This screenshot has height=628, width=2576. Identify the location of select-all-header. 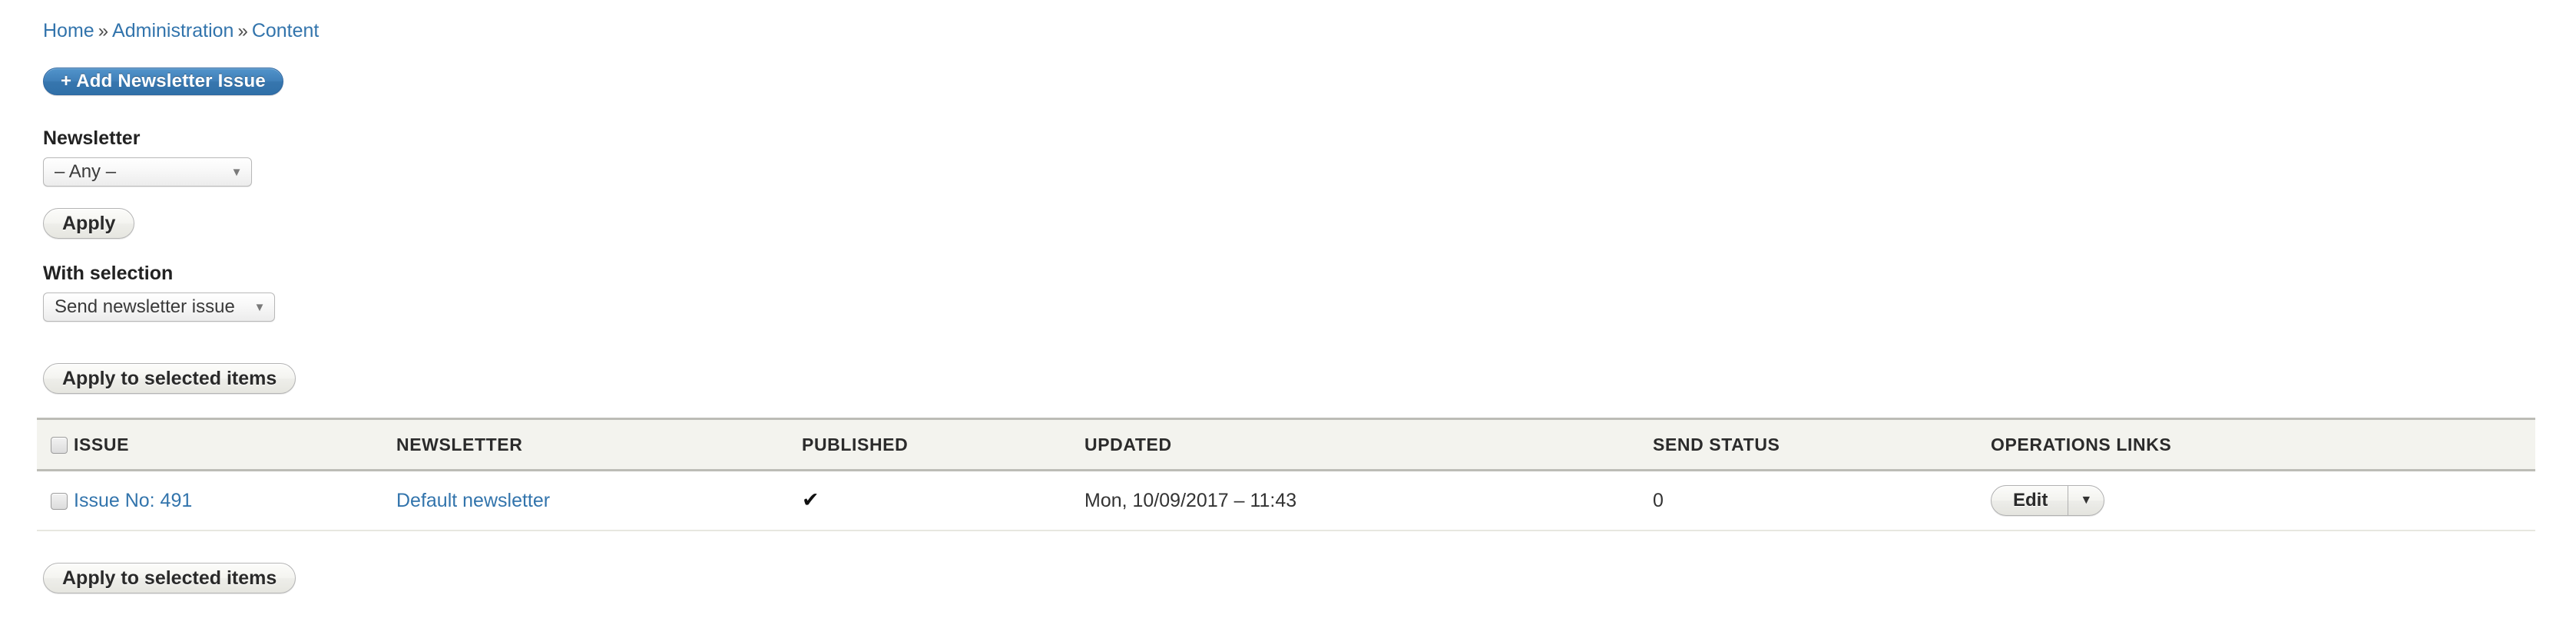
(56, 444).